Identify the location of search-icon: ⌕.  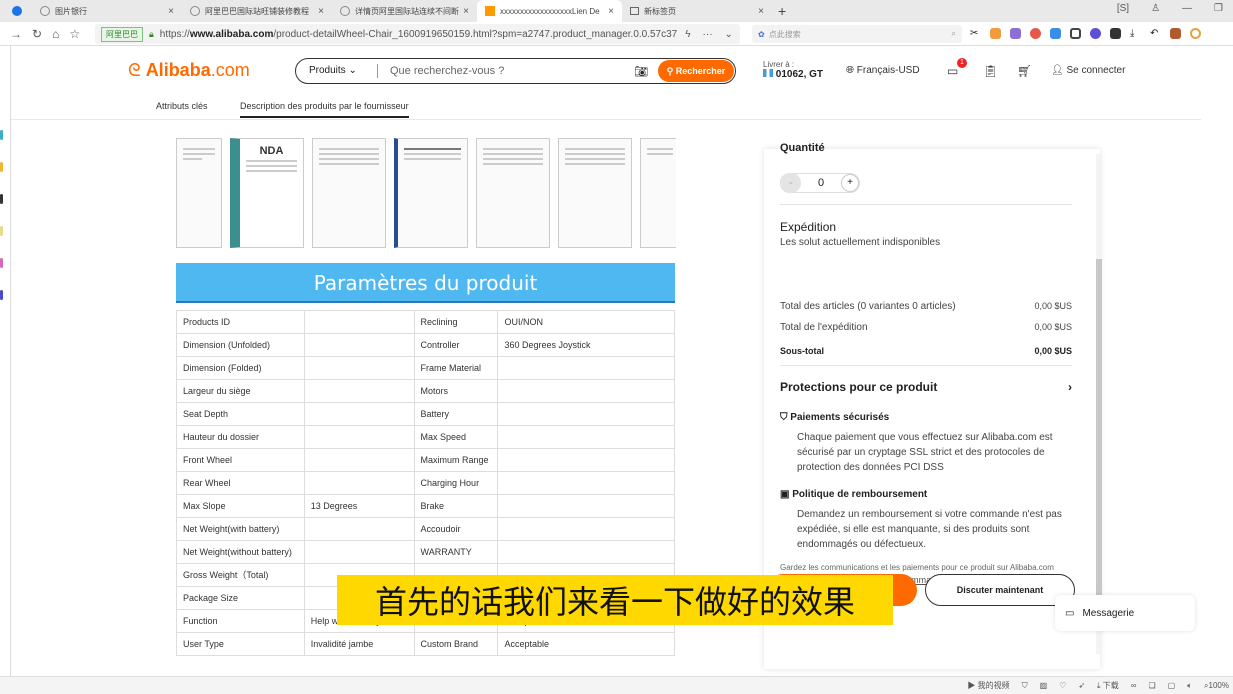
(954, 34).